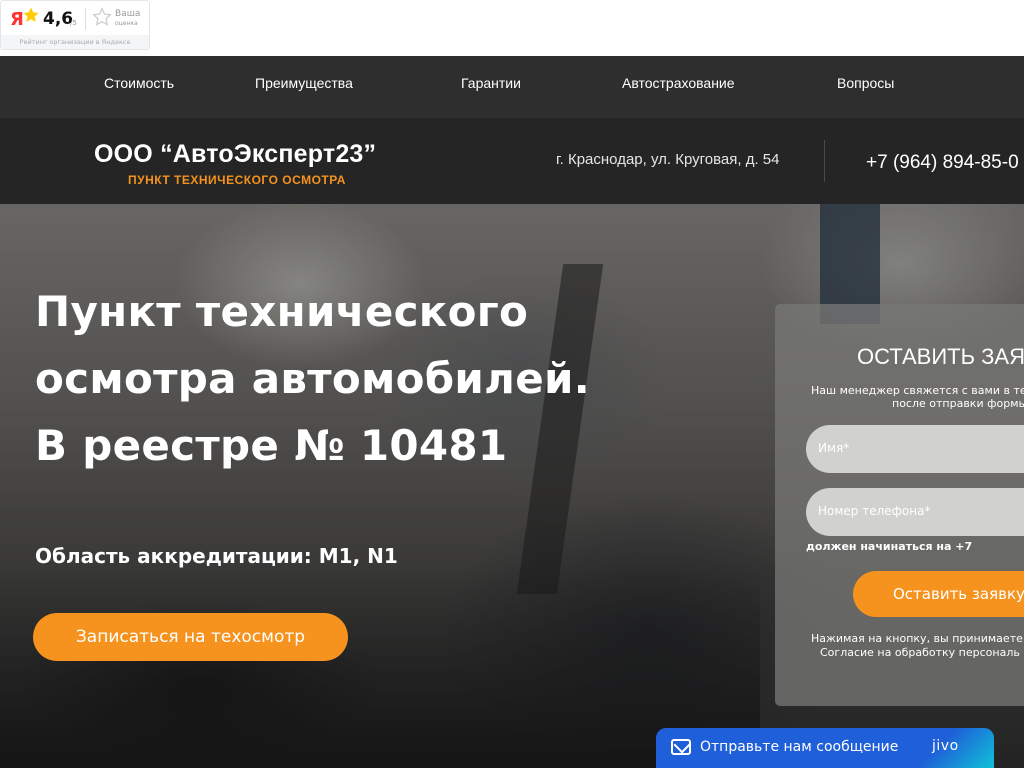 This screenshot has width=1024, height=768. What do you see at coordinates (304, 83) in the screenshot?
I see `nav-item-advantages: Преимущества` at bounding box center [304, 83].